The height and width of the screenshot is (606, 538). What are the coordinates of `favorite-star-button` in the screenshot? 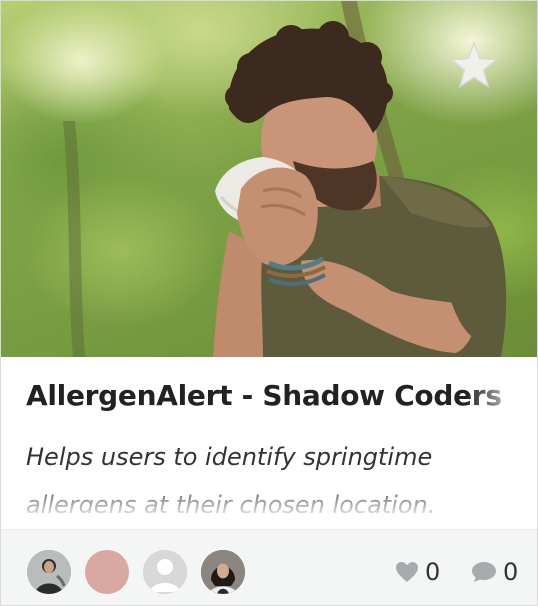 It's located at (474, 65).